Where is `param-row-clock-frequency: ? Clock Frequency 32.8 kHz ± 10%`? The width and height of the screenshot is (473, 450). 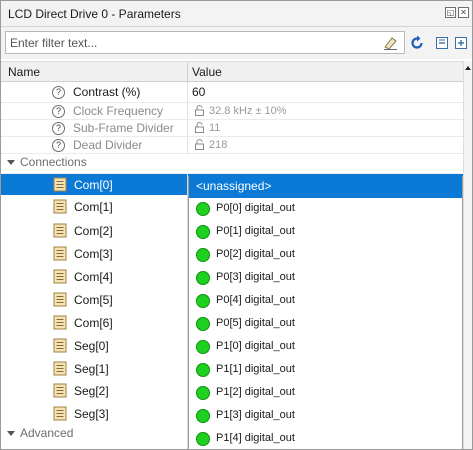 param-row-clock-frequency: ? Clock Frequency 32.8 kHz ± 10% is located at coordinates (232, 111).